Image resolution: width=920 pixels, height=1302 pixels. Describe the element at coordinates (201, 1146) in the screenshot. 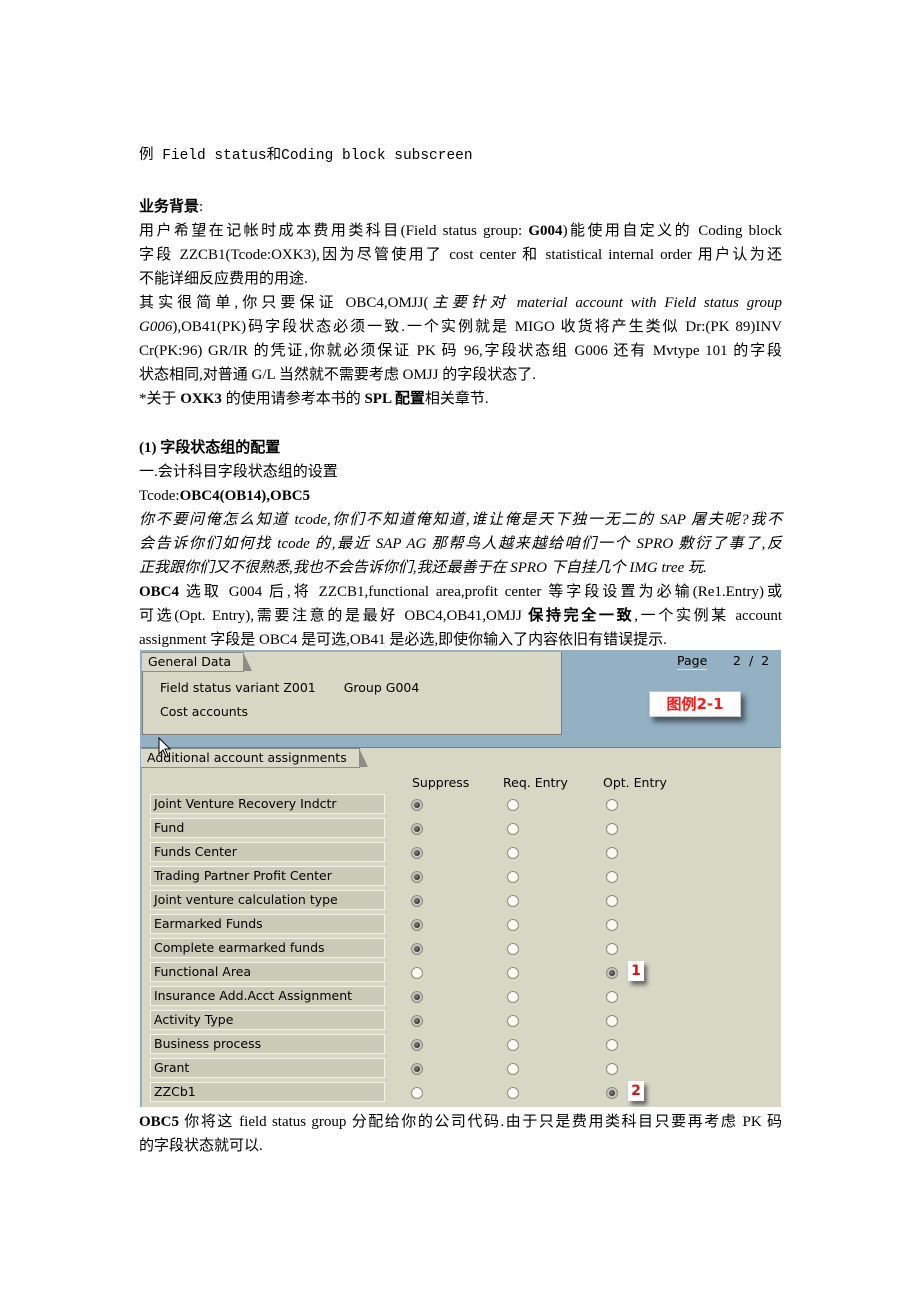

I see `obc5-line2: 的字段状态就可以.` at that location.